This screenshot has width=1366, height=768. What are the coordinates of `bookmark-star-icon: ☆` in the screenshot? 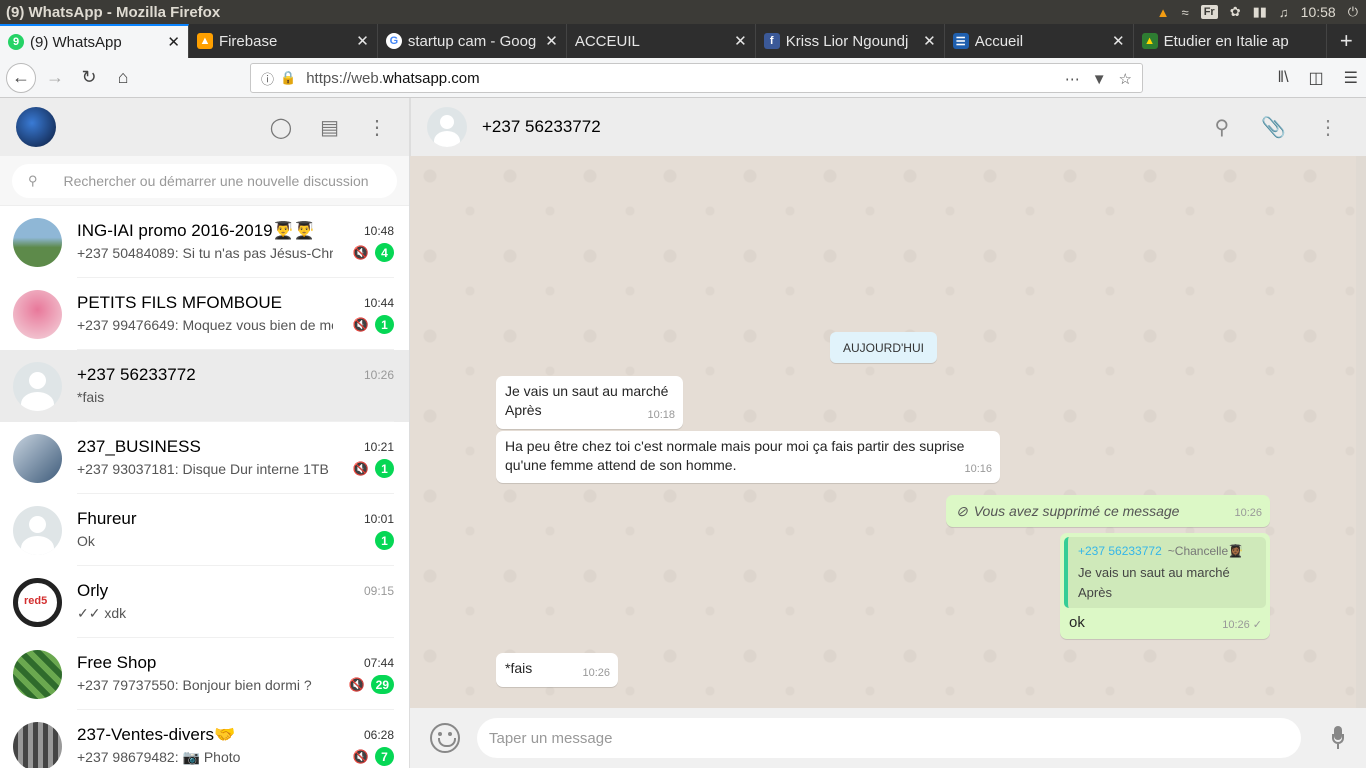 It's located at (1125, 79).